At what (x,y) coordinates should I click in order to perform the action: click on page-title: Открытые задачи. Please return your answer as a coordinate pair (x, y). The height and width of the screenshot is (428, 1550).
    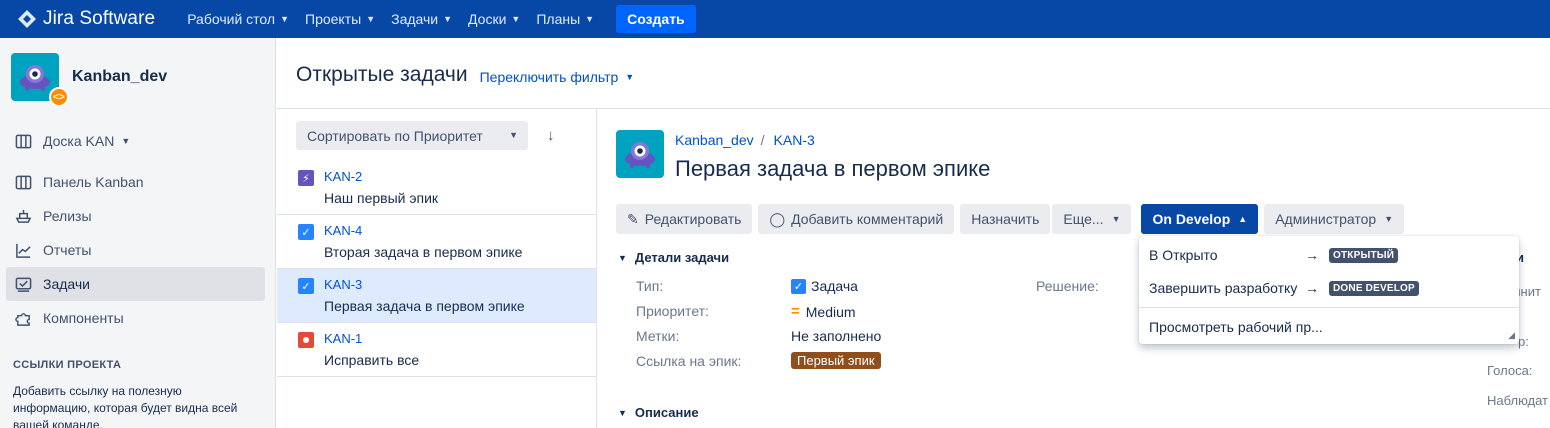
    Looking at the image, I should click on (382, 74).